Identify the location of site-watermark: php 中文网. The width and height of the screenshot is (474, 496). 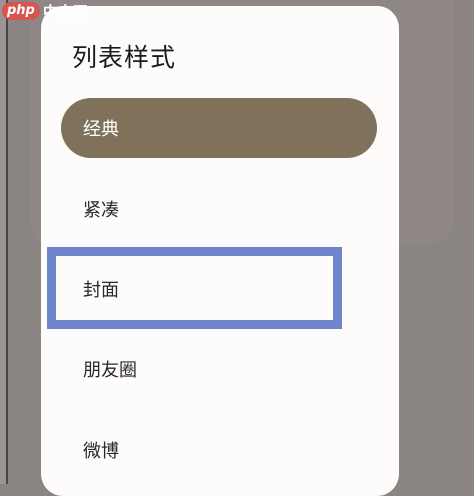
(45, 11).